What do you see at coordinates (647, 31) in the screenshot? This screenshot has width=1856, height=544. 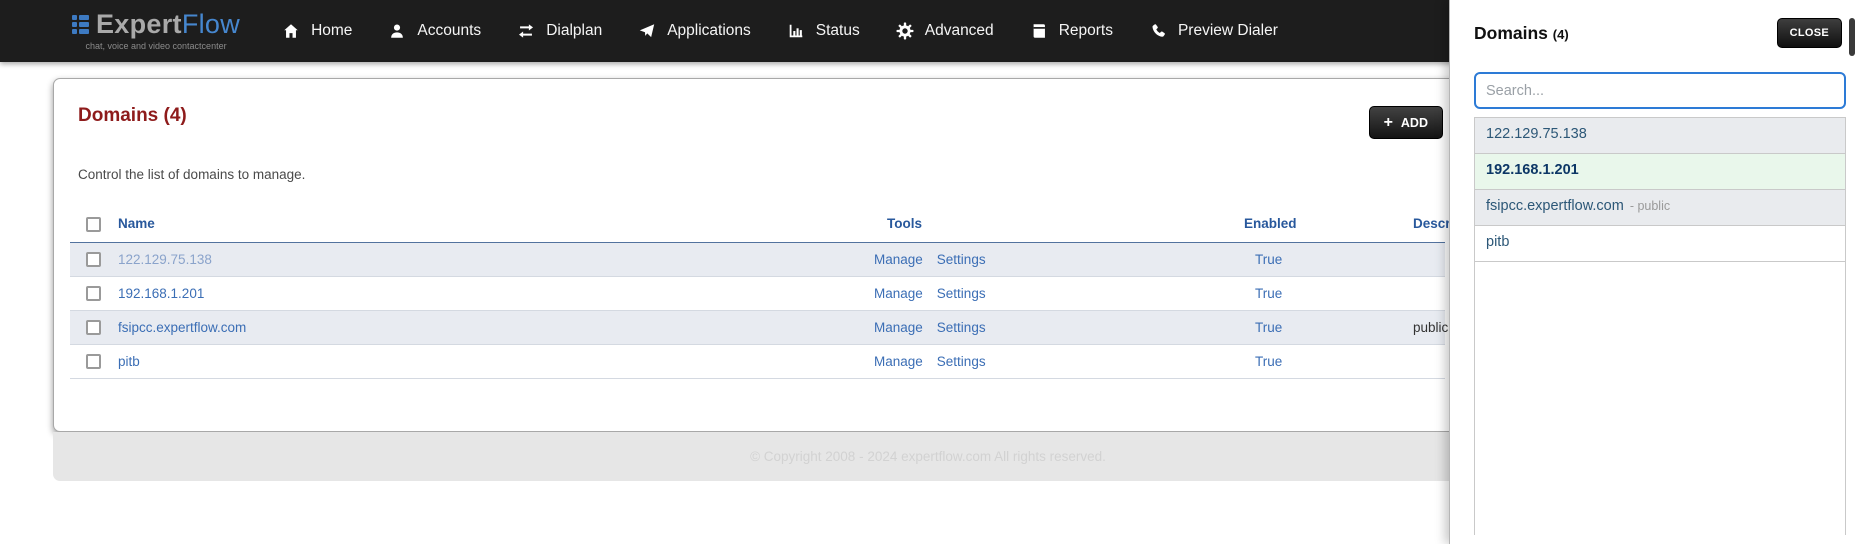 I see `paper-plane-icon` at bounding box center [647, 31].